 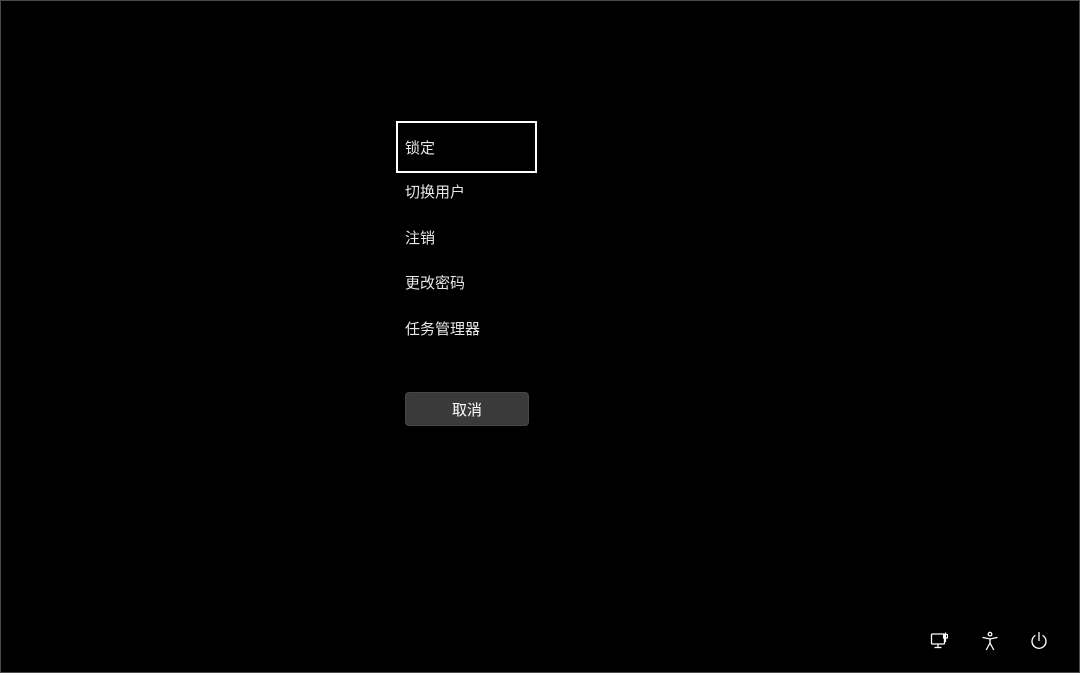 I want to click on power-button, so click(x=1039, y=641).